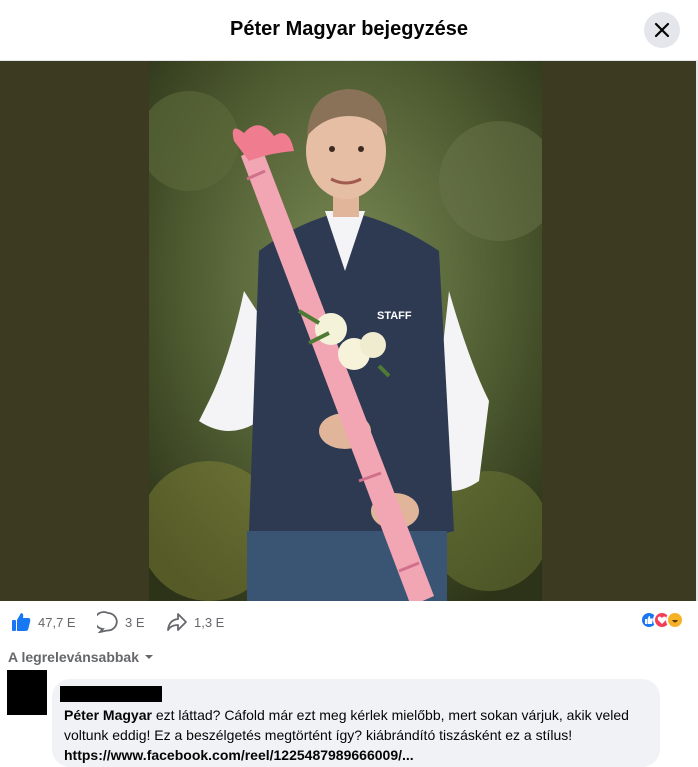 The width and height of the screenshot is (698, 767). I want to click on dialog-title: Péter Magyar bejegyzése, so click(349, 29).